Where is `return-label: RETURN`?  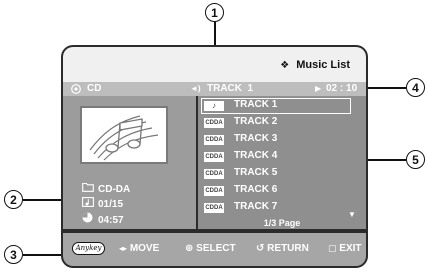
return-label: RETURN is located at coordinates (288, 248).